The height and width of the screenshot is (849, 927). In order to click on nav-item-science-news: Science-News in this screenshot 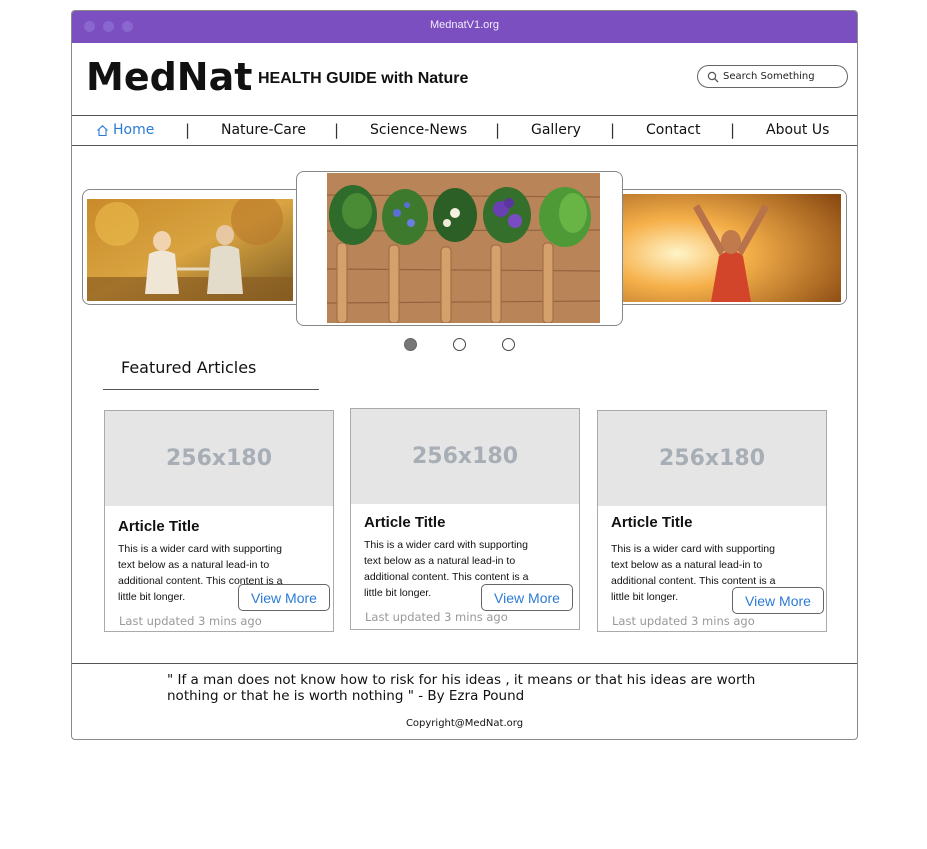, I will do `click(418, 130)`.